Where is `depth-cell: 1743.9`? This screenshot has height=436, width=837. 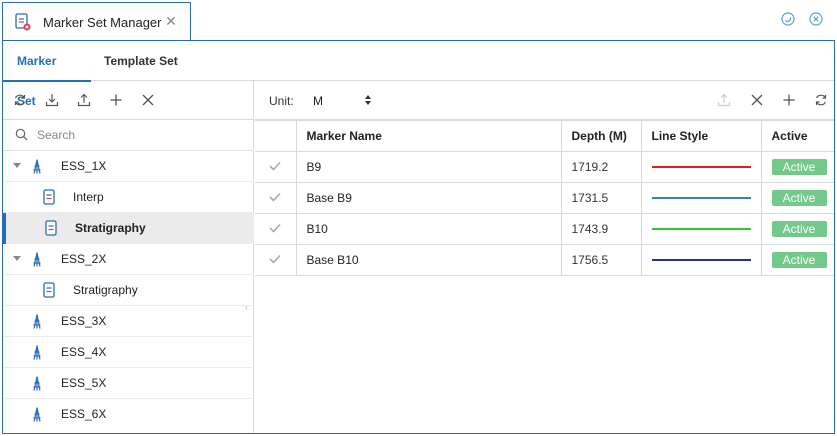
depth-cell: 1743.9 is located at coordinates (601, 229).